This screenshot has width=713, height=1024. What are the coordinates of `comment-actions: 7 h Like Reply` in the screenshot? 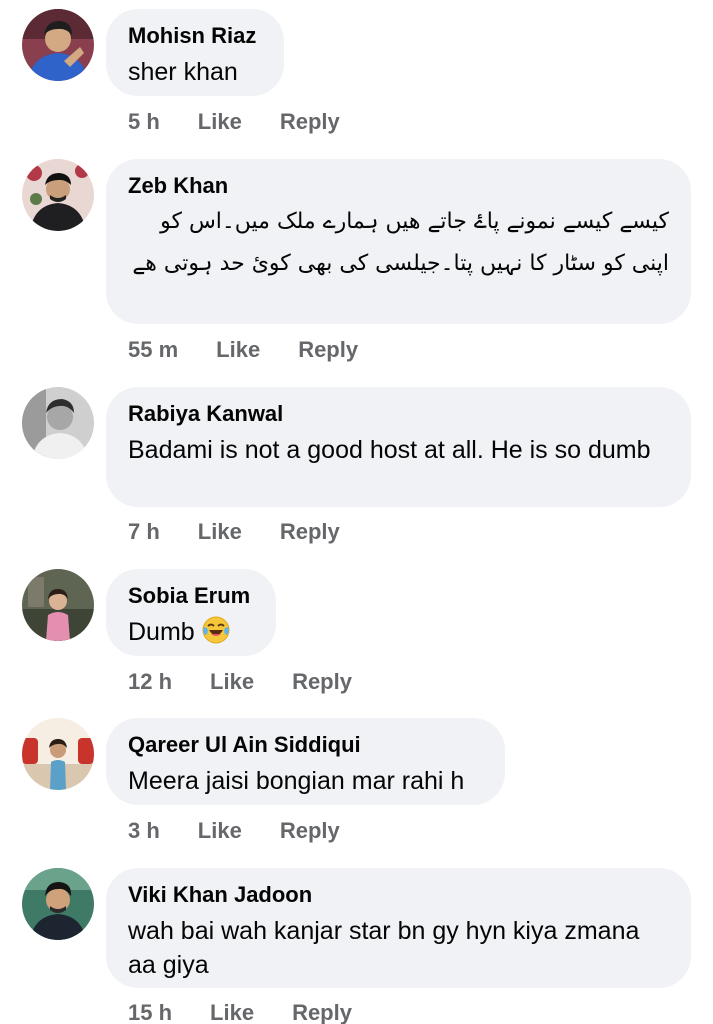 It's located at (234, 532).